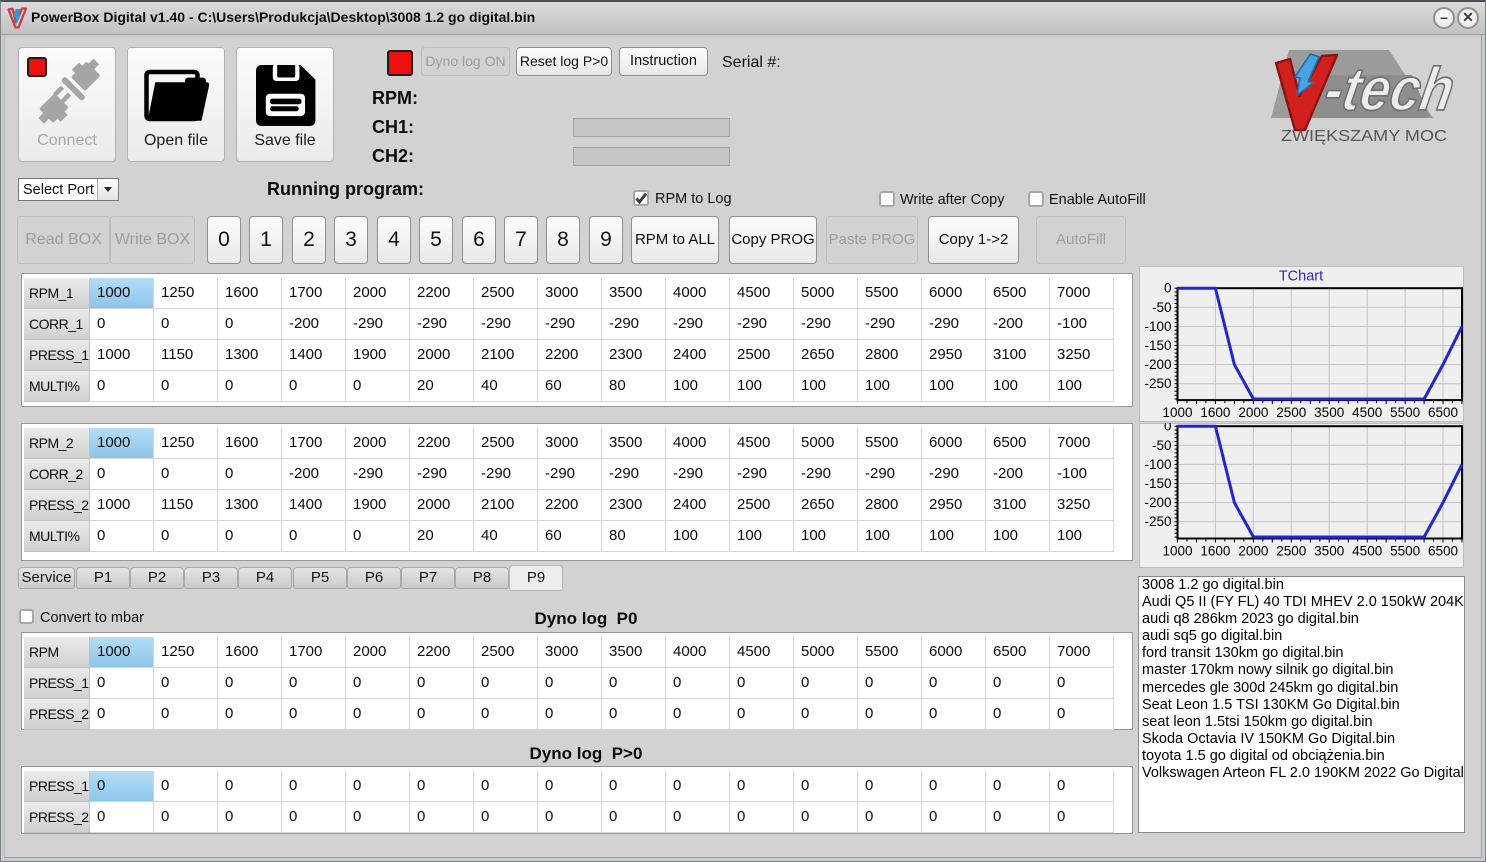  Describe the element at coordinates (1364, 136) in the screenshot. I see `svg-text: ZWIĘKSZAMY MOC` at that location.